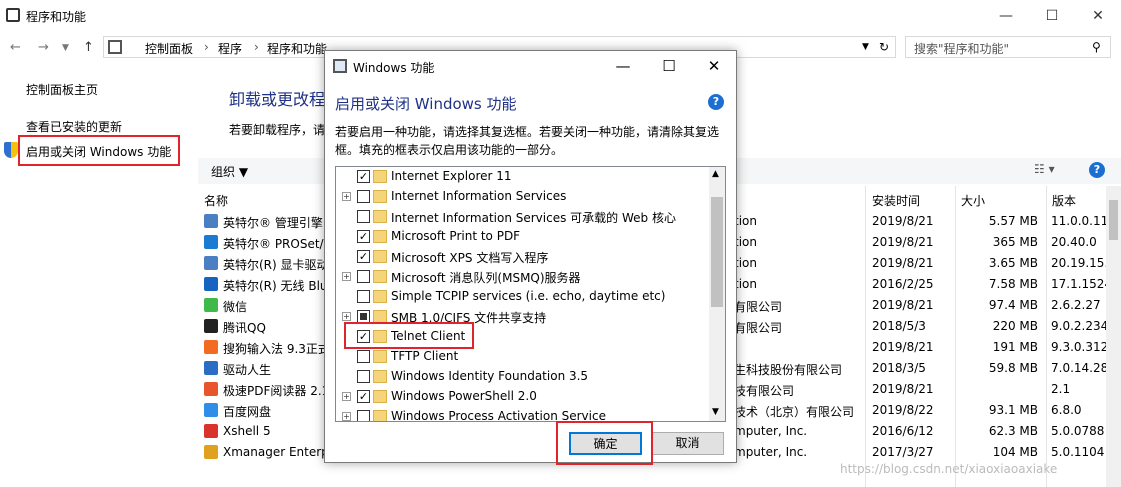 The height and width of the screenshot is (487, 1121). What do you see at coordinates (65, 48) in the screenshot?
I see `recent-dropdown-icon: ▼` at bounding box center [65, 48].